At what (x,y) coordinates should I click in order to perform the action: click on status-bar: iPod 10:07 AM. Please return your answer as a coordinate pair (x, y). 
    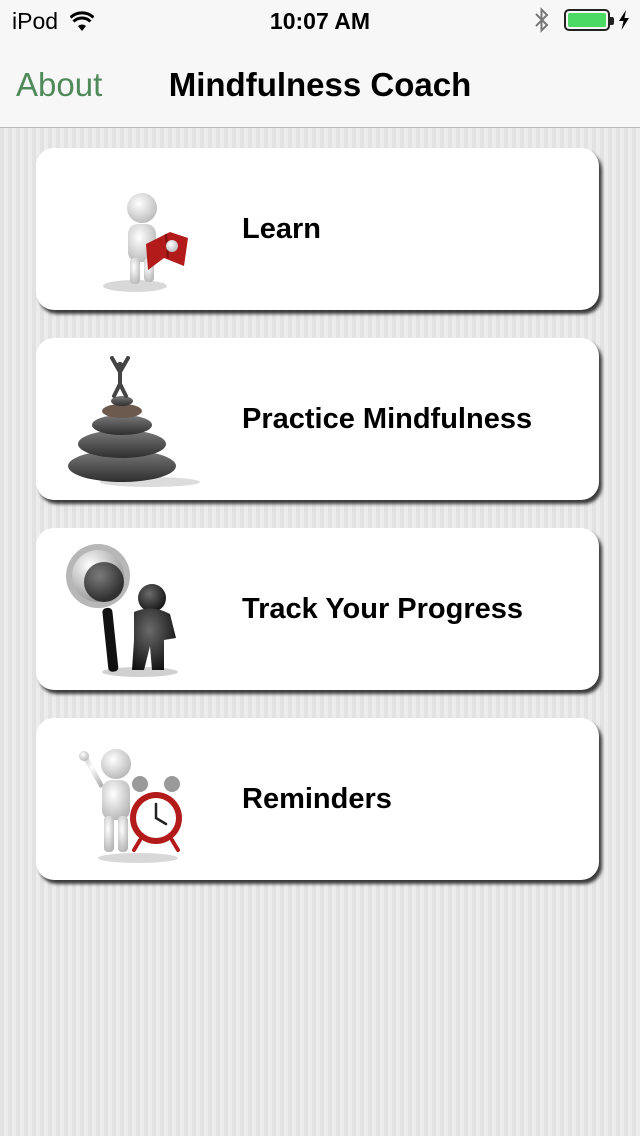
    Looking at the image, I should click on (320, 20).